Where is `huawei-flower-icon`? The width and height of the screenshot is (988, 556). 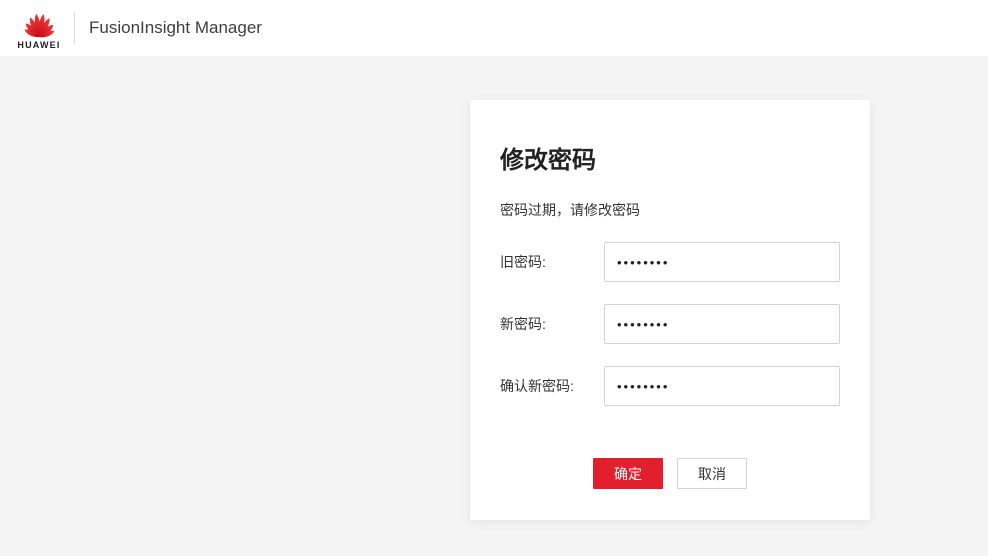
huawei-flower-icon is located at coordinates (39, 23).